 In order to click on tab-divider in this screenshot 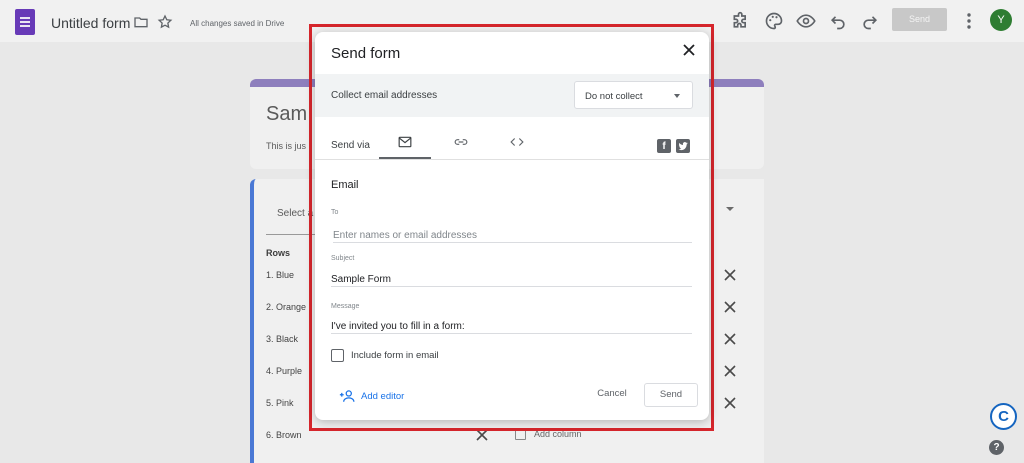, I will do `click(512, 159)`.